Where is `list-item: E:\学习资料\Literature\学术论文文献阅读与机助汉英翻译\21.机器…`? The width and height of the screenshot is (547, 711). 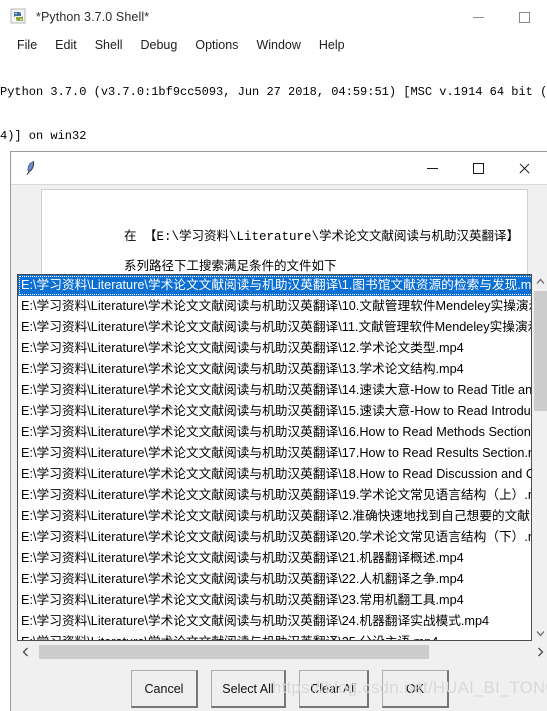 list-item: E:\学习资料\Literature\学术论文文献阅读与机助汉英翻译\21.机器… is located at coordinates (274, 558).